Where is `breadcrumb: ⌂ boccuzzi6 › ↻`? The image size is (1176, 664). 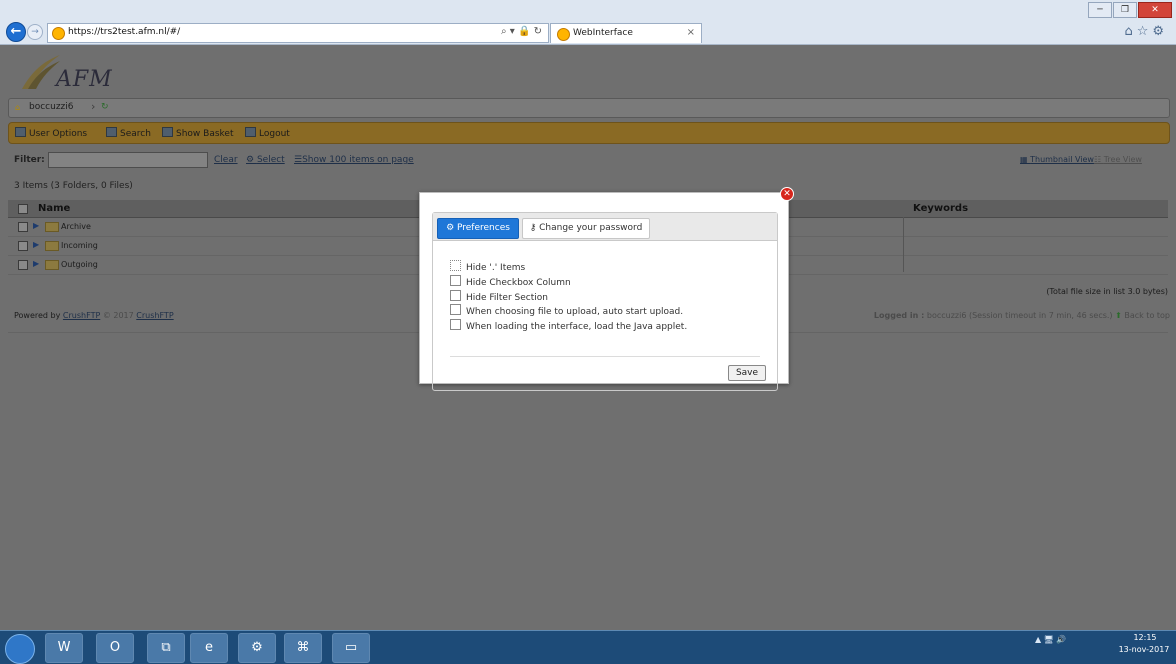
breadcrumb: ⌂ boccuzzi6 › ↻ is located at coordinates (589, 108).